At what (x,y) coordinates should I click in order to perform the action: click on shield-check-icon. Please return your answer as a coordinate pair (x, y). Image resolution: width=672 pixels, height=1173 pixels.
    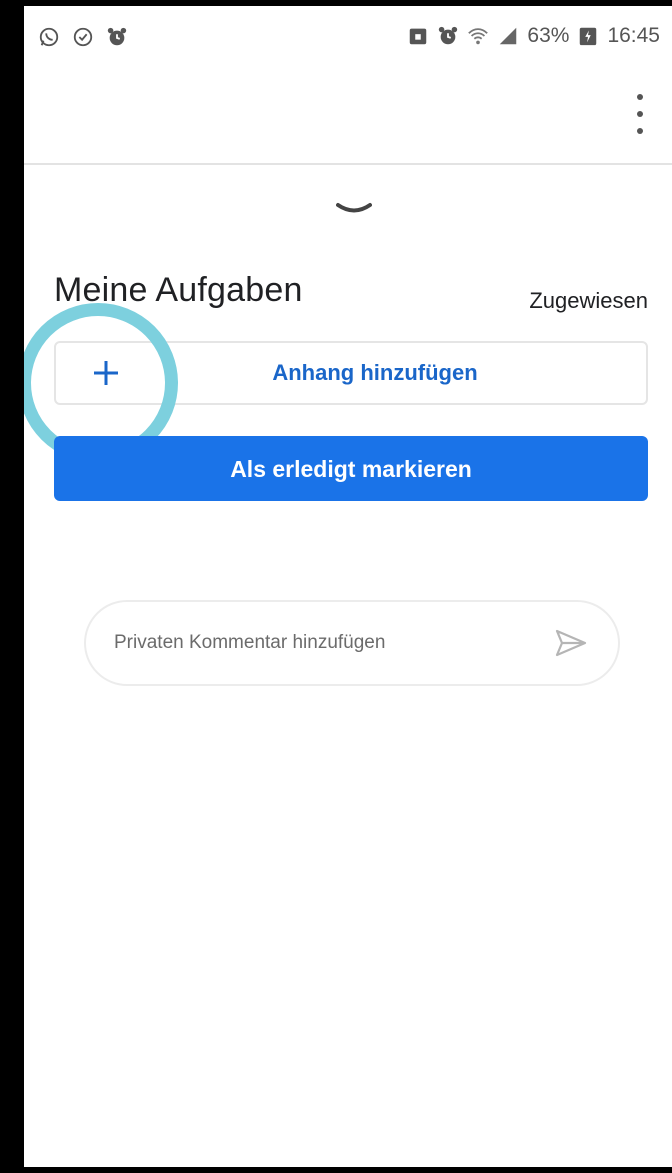
    Looking at the image, I should click on (83, 37).